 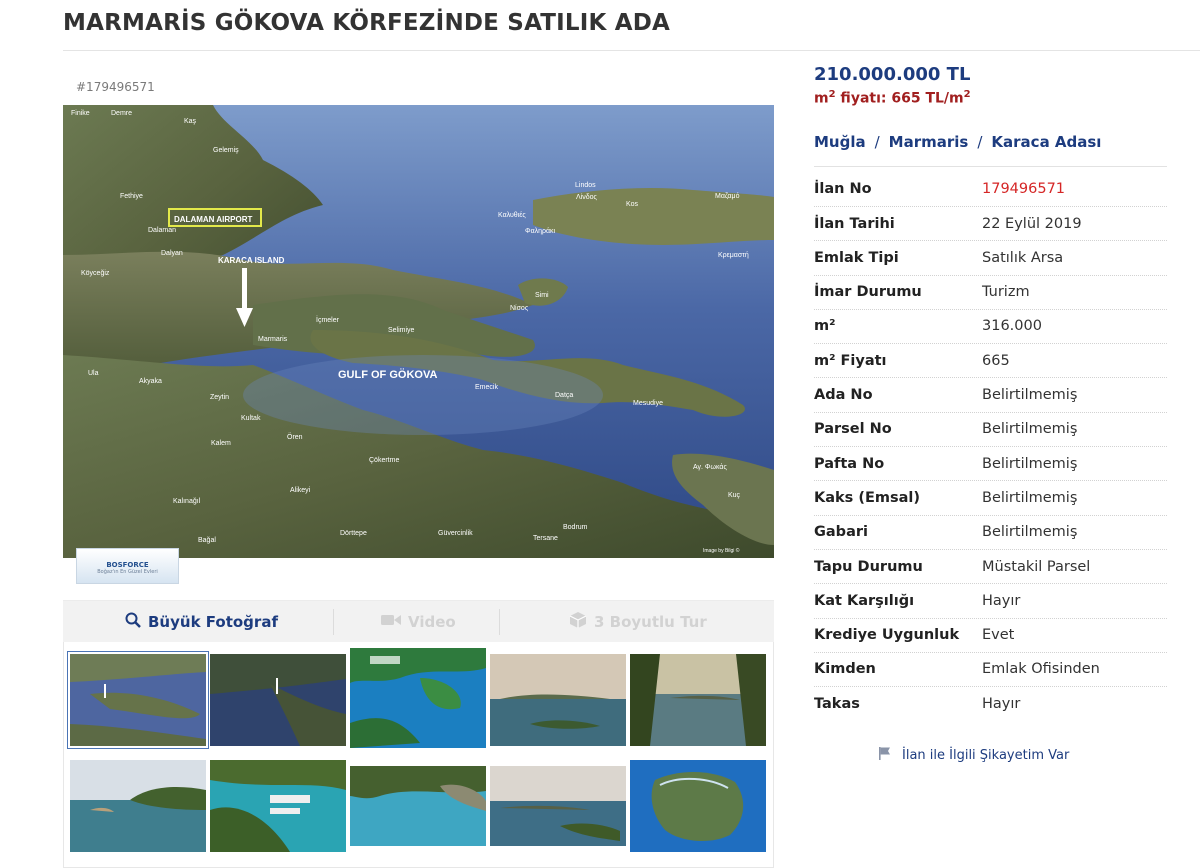 What do you see at coordinates (172, 253) in the screenshot?
I see `map-label: Dalyan` at bounding box center [172, 253].